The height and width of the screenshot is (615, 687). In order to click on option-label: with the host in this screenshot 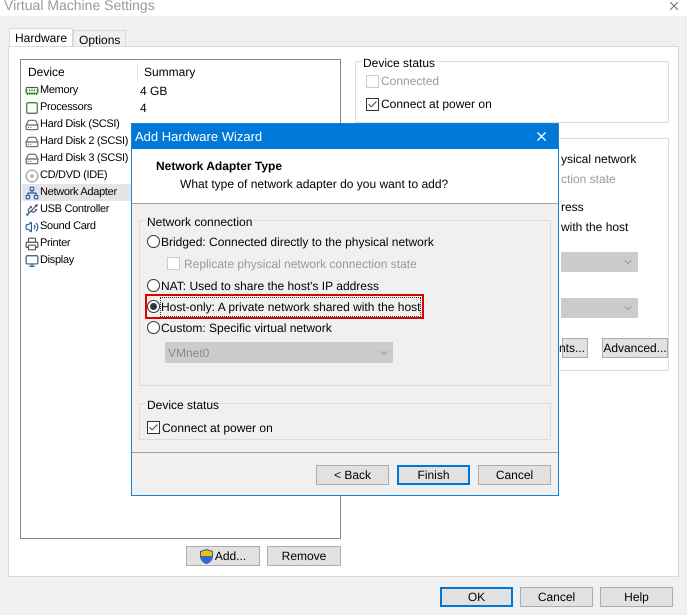, I will do `click(595, 227)`.